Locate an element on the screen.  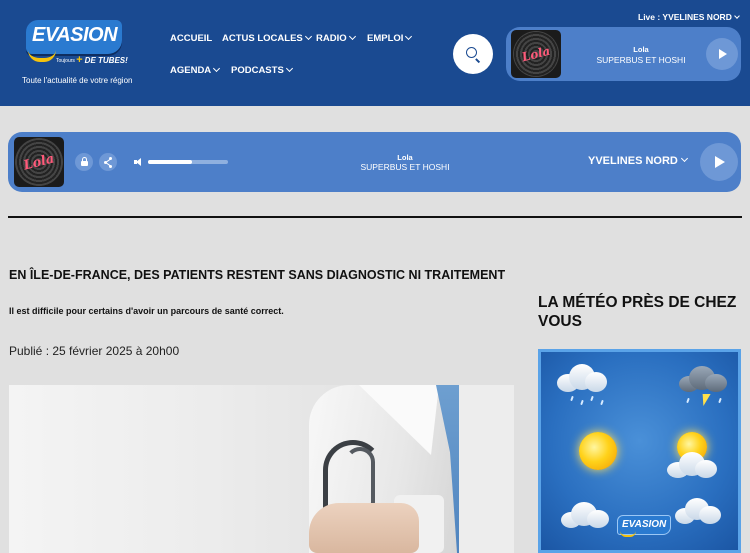
nav-emploi: EMPLOI is located at coordinates (390, 38).